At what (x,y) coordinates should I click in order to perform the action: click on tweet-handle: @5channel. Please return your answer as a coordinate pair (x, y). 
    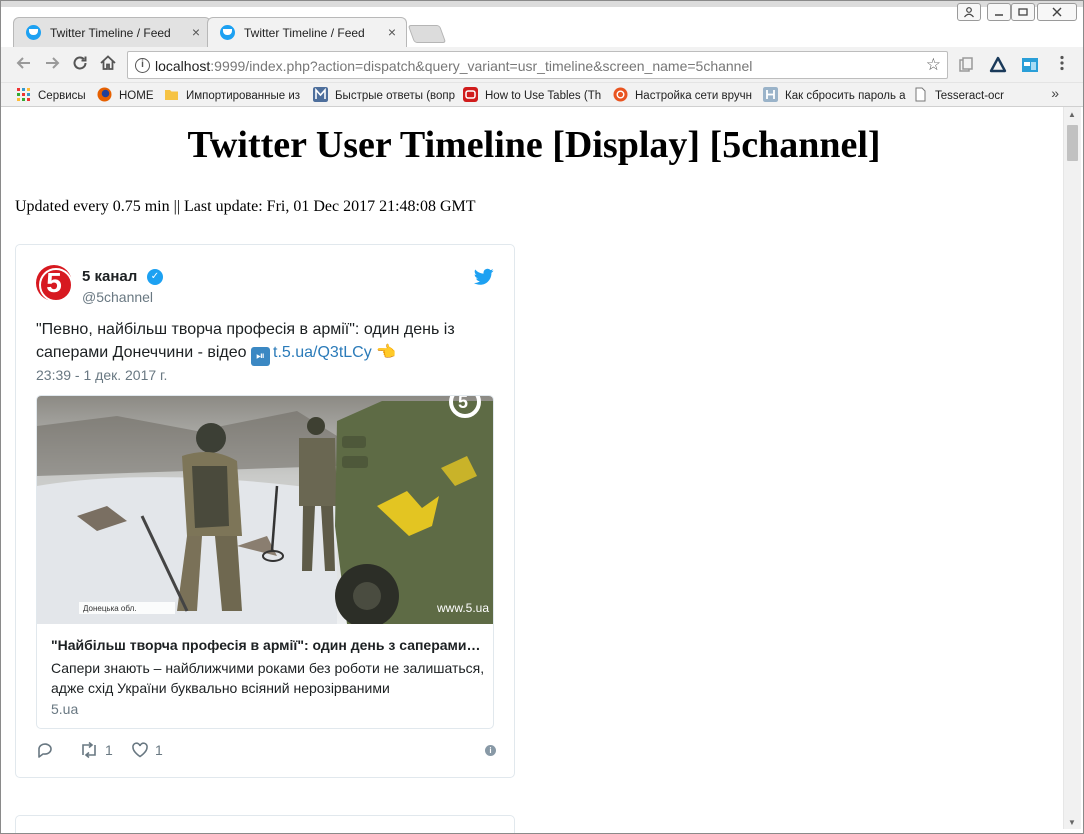
    Looking at the image, I should click on (117, 297).